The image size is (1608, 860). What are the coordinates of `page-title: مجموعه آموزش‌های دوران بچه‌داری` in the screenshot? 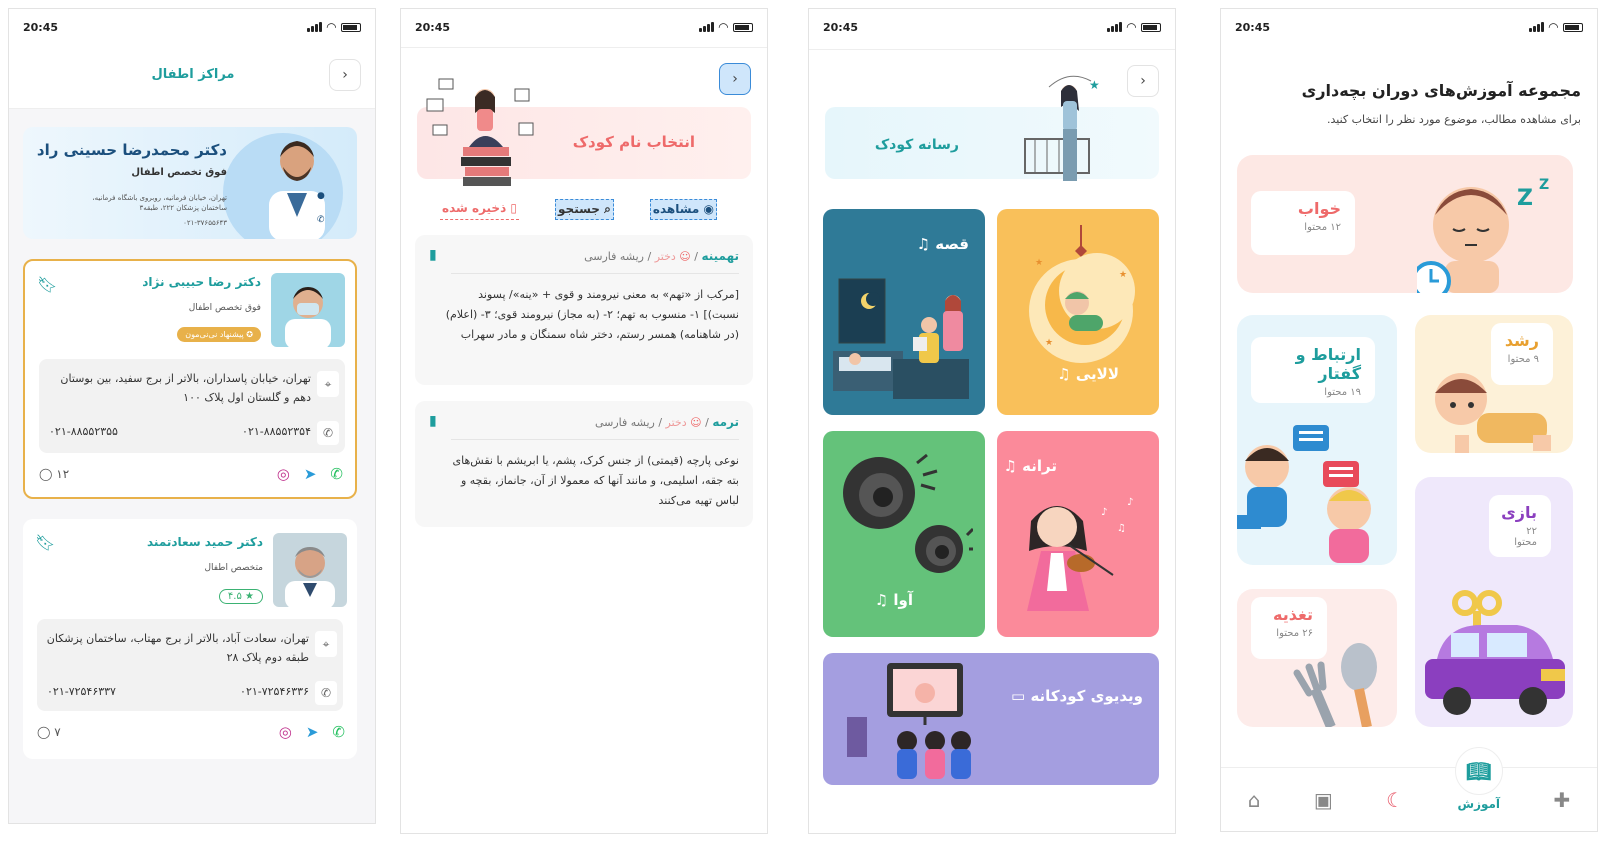 It's located at (1441, 90).